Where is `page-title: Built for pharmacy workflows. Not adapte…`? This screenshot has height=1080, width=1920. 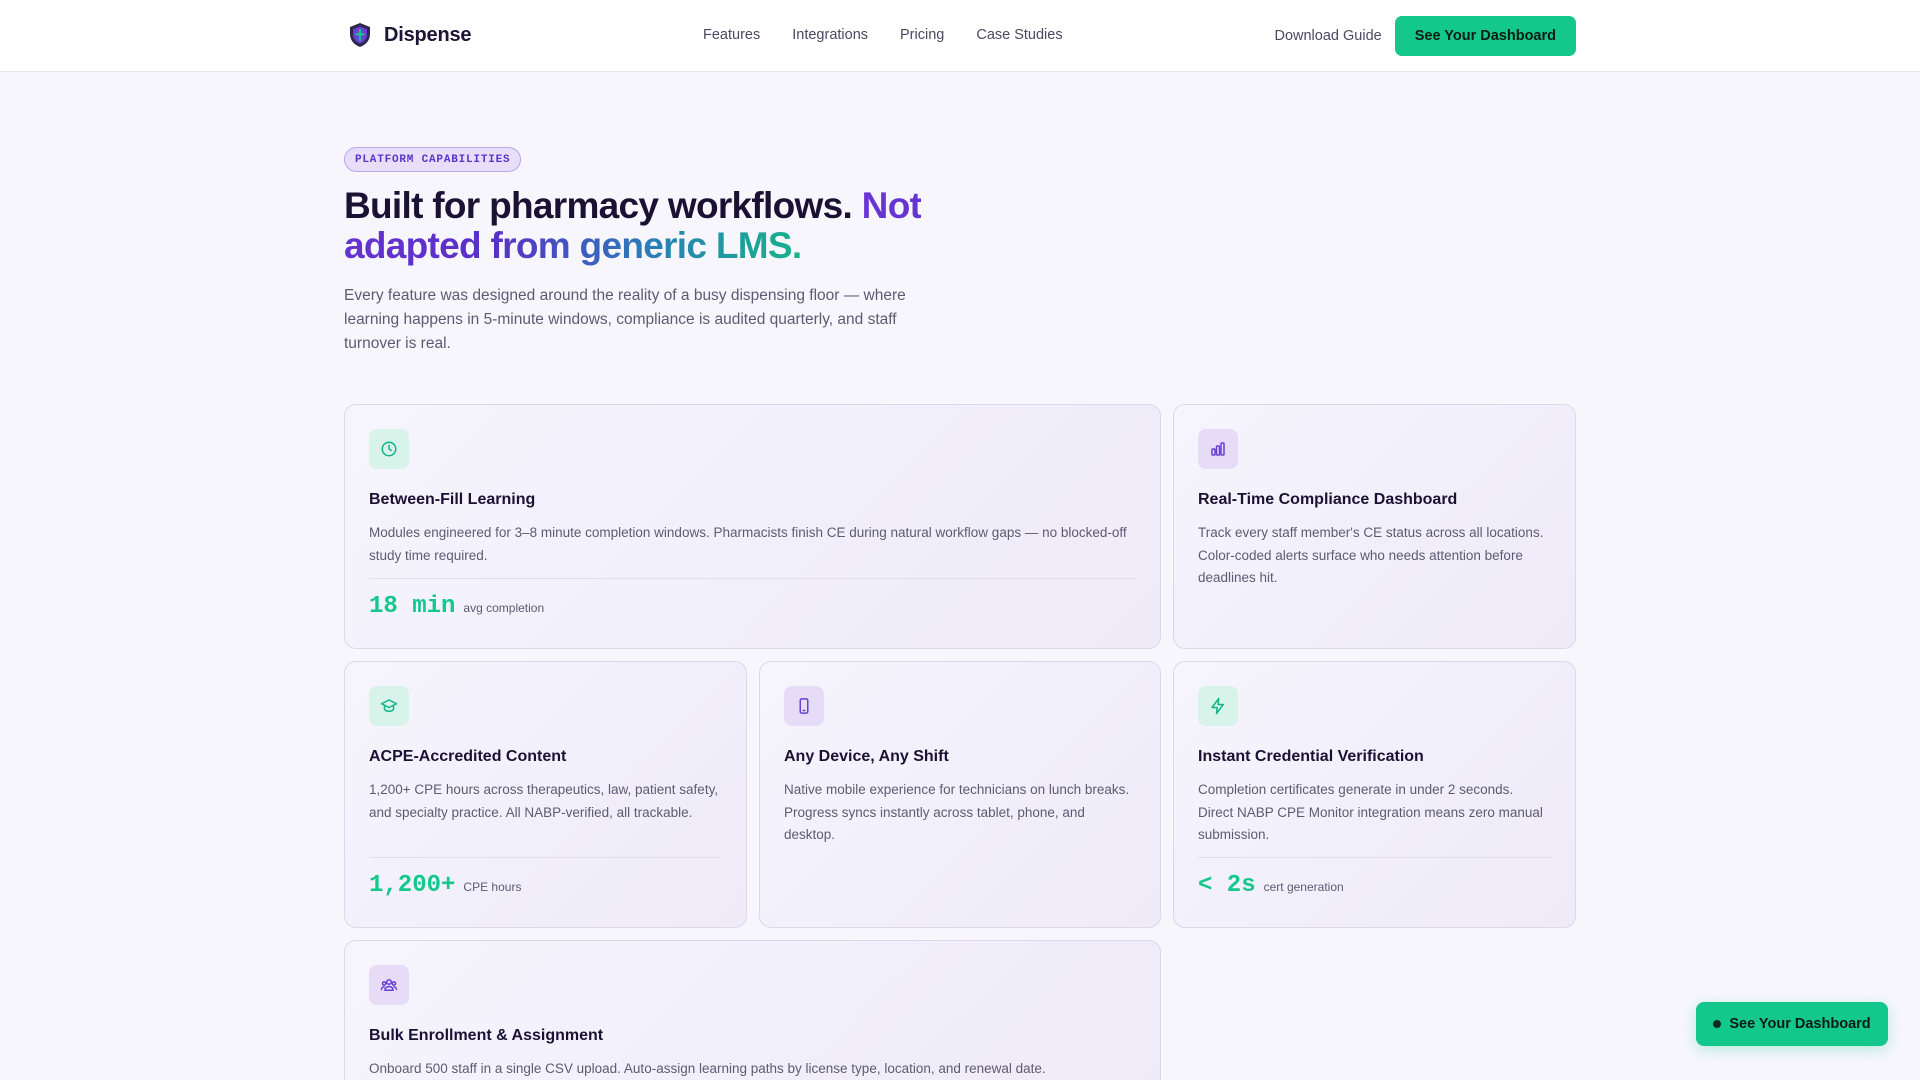 page-title: Built for pharmacy workflows. Not adapte… is located at coordinates (654, 226).